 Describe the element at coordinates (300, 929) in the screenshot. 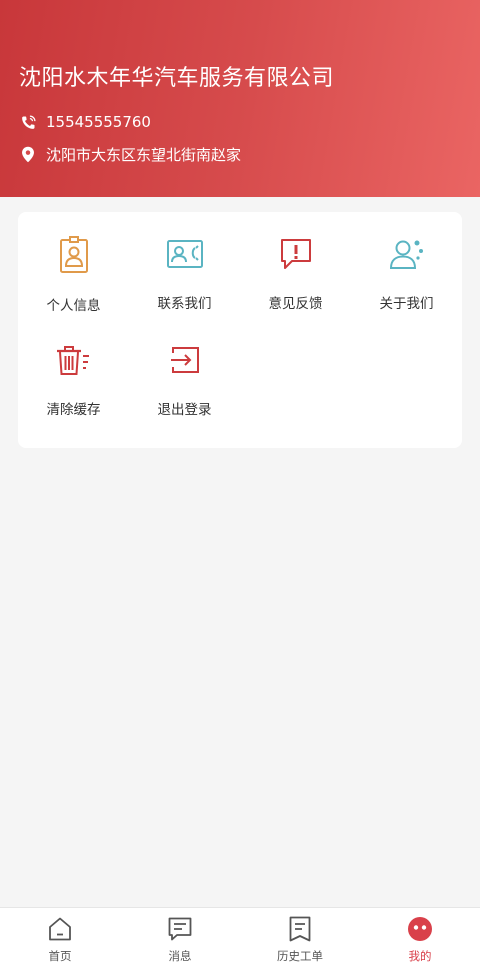

I see `work-order-icon` at that location.